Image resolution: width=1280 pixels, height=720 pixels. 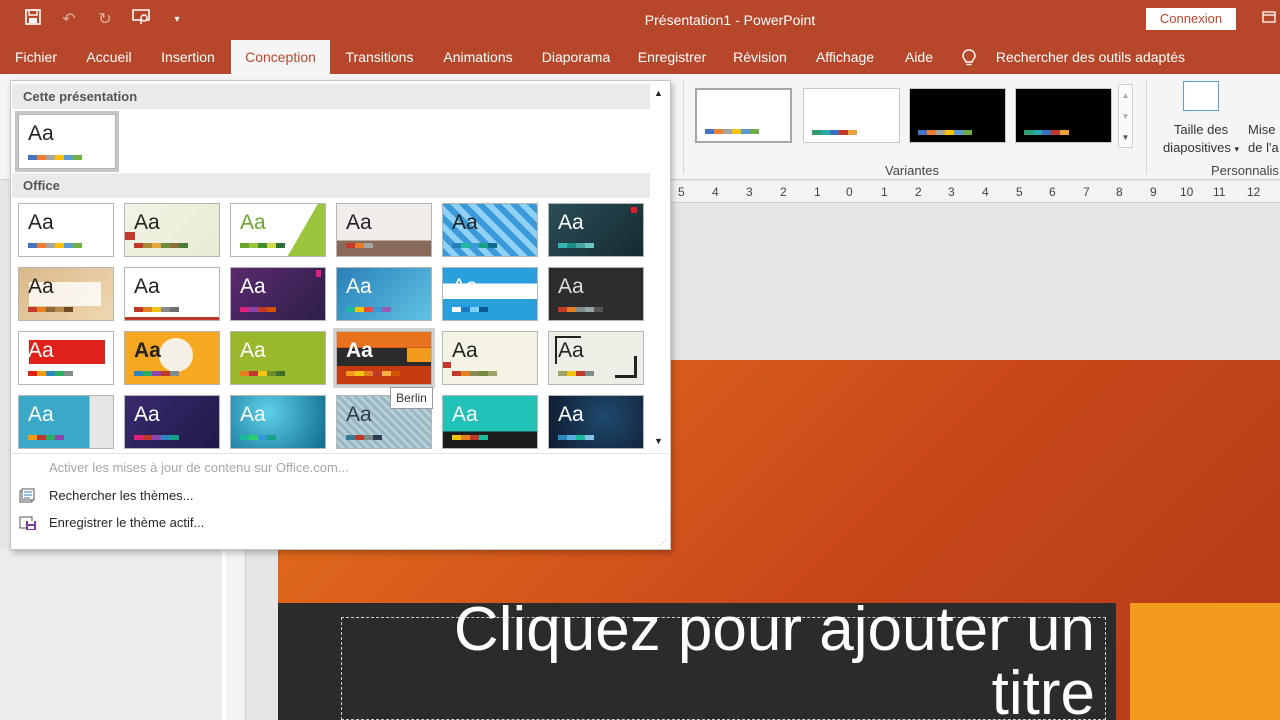 I want to click on ruler-label: 4, so click(x=715, y=192).